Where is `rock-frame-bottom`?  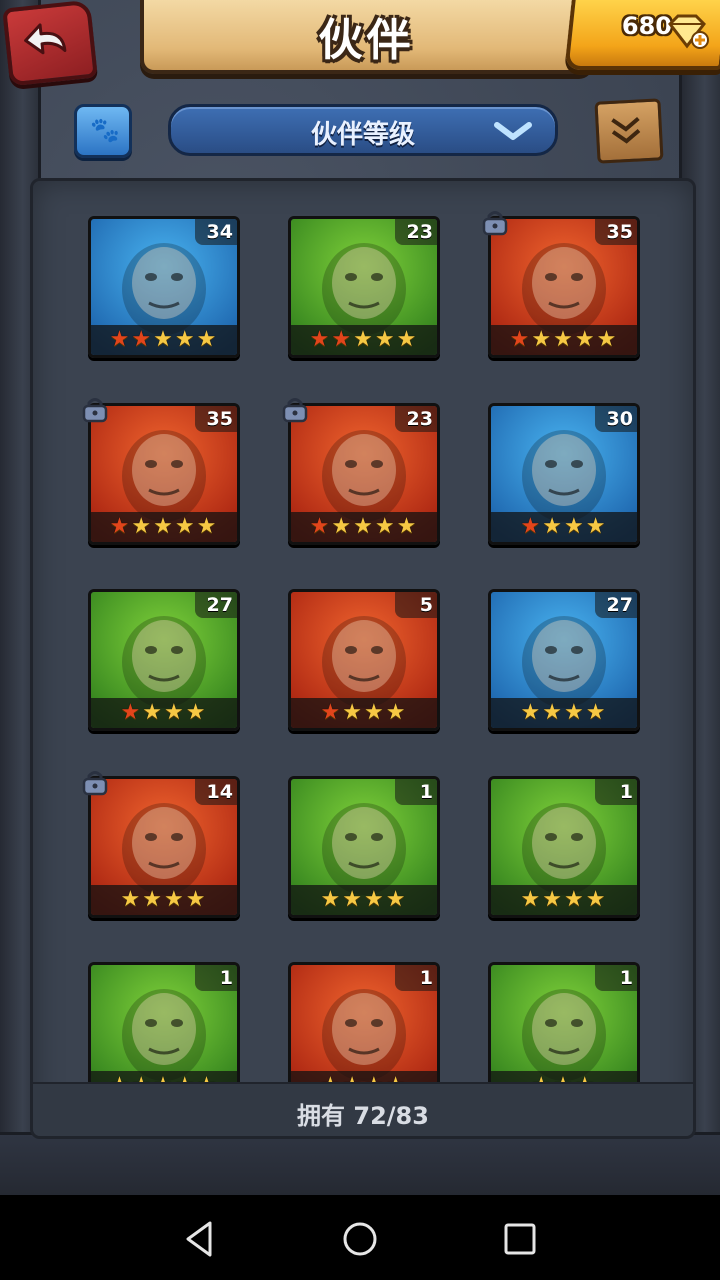 rock-frame-bottom is located at coordinates (360, 1163).